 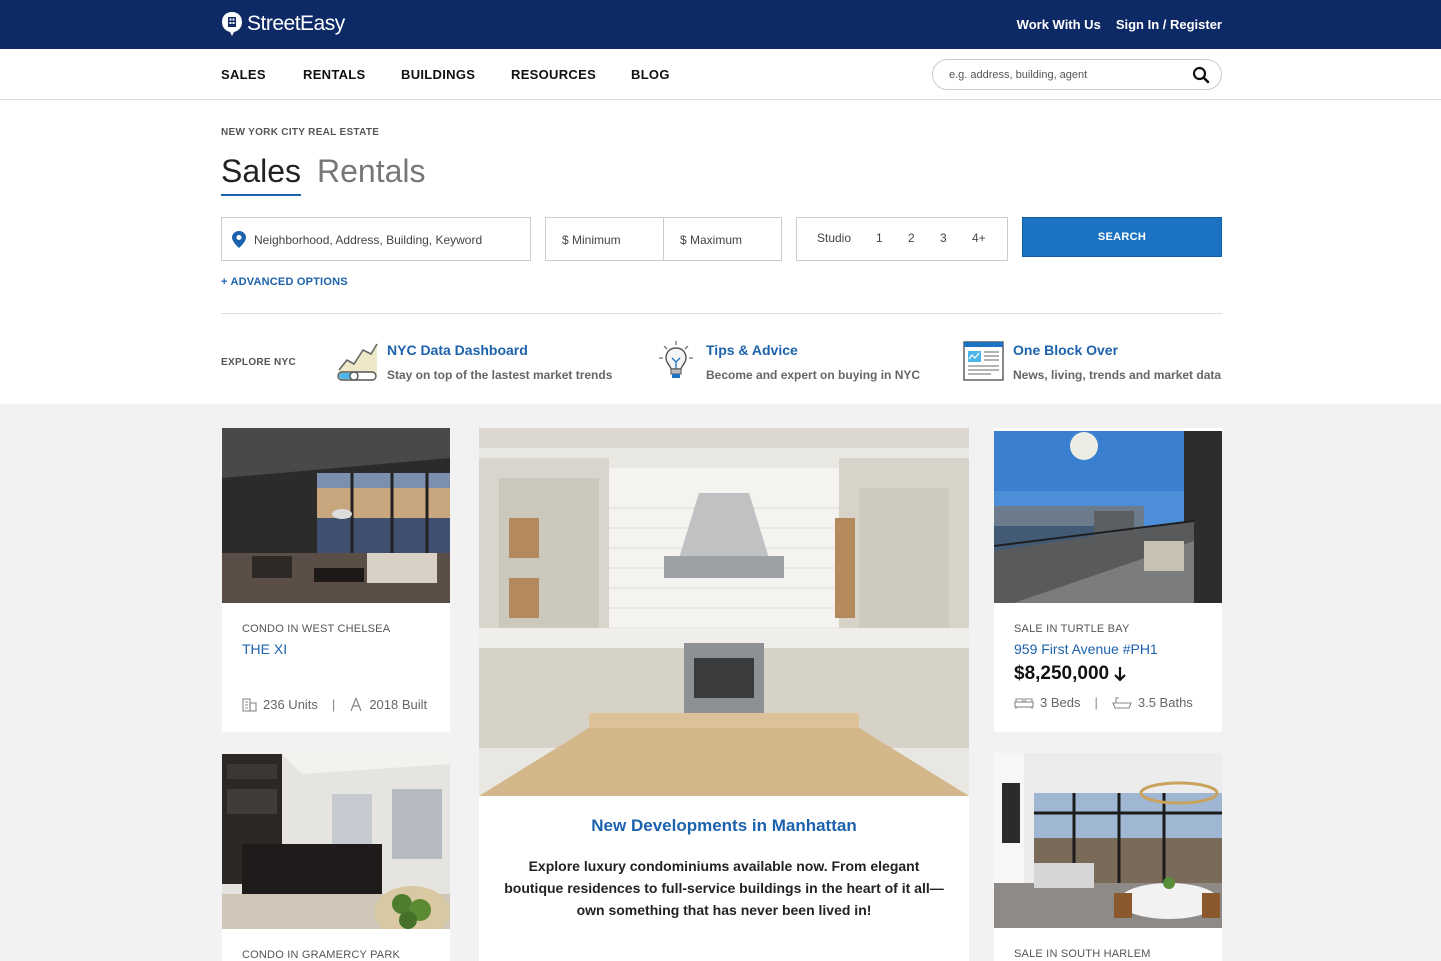 What do you see at coordinates (1086, 649) in the screenshot?
I see `listing-address: 959 First Avenue #PH1` at bounding box center [1086, 649].